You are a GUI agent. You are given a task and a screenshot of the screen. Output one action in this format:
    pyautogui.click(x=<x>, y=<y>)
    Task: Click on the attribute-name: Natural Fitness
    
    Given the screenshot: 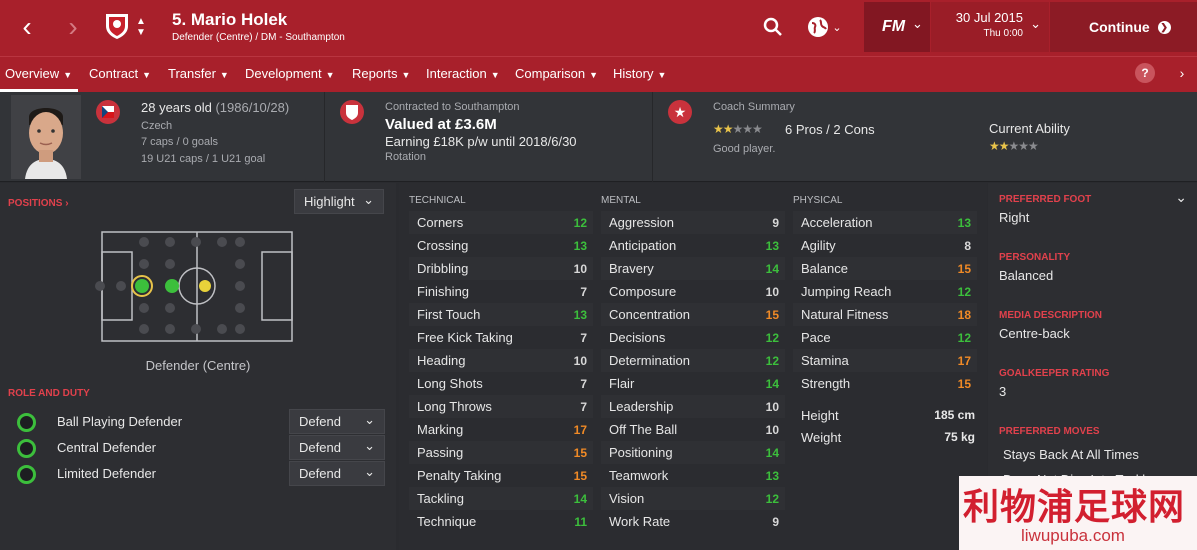 What is the action you would take?
    pyautogui.click(x=845, y=314)
    